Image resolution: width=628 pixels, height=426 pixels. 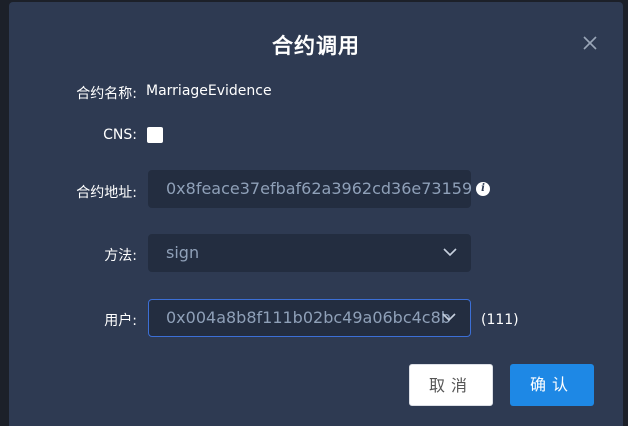 What do you see at coordinates (209, 91) in the screenshot?
I see `contract-name-value: MarriageEvidence` at bounding box center [209, 91].